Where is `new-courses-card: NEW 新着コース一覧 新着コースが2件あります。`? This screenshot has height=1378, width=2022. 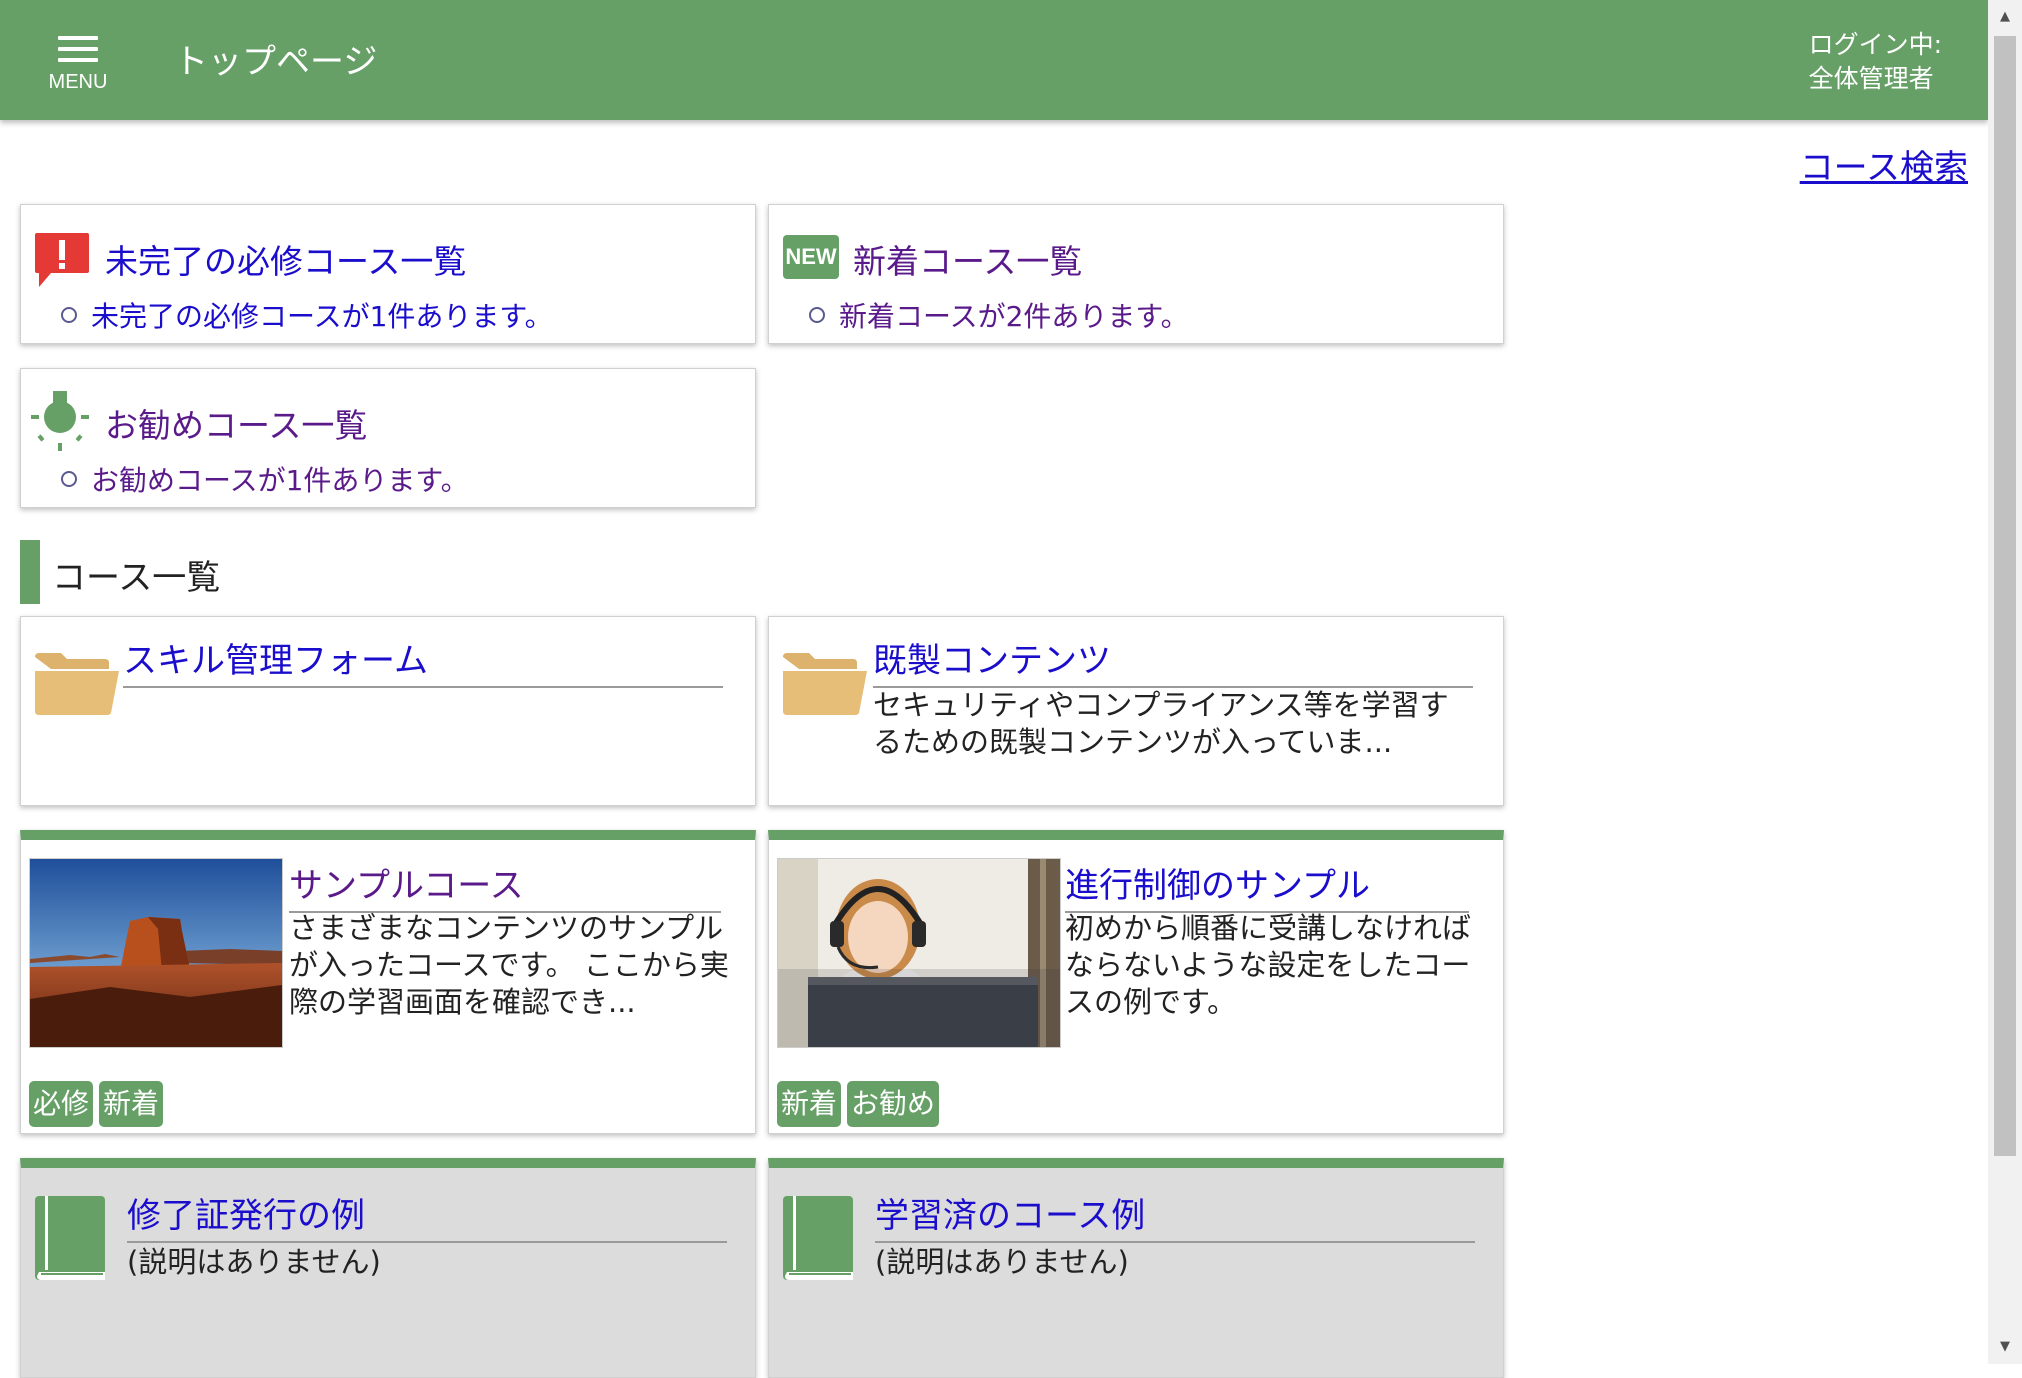
new-courses-card: NEW 新着コース一覧 新着コースが2件あります。 is located at coordinates (1136, 274).